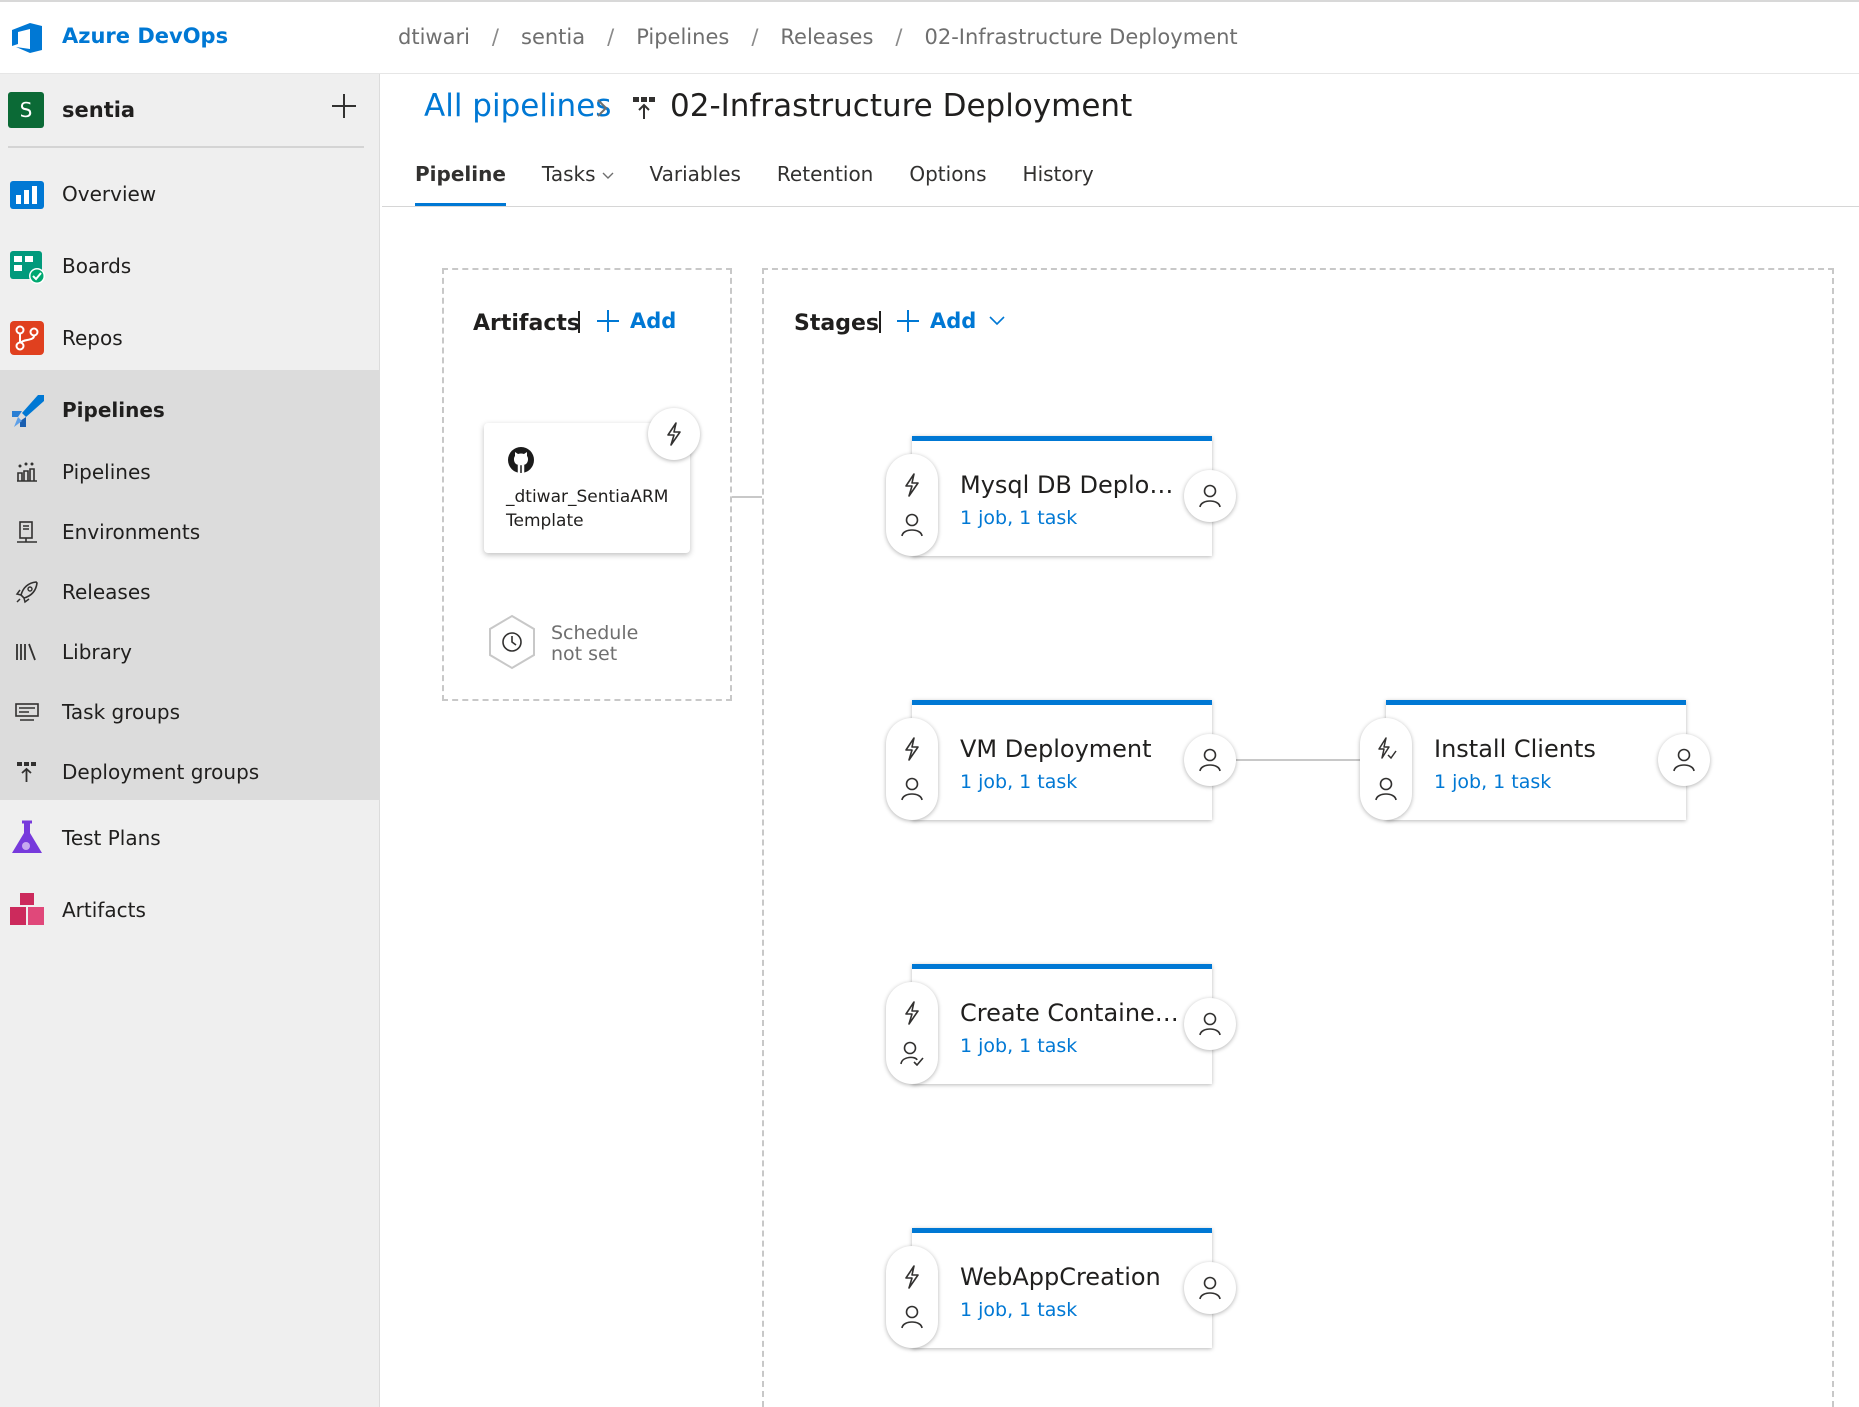 The image size is (1859, 1407). I want to click on artifacts-title: Artifacts, so click(527, 323).